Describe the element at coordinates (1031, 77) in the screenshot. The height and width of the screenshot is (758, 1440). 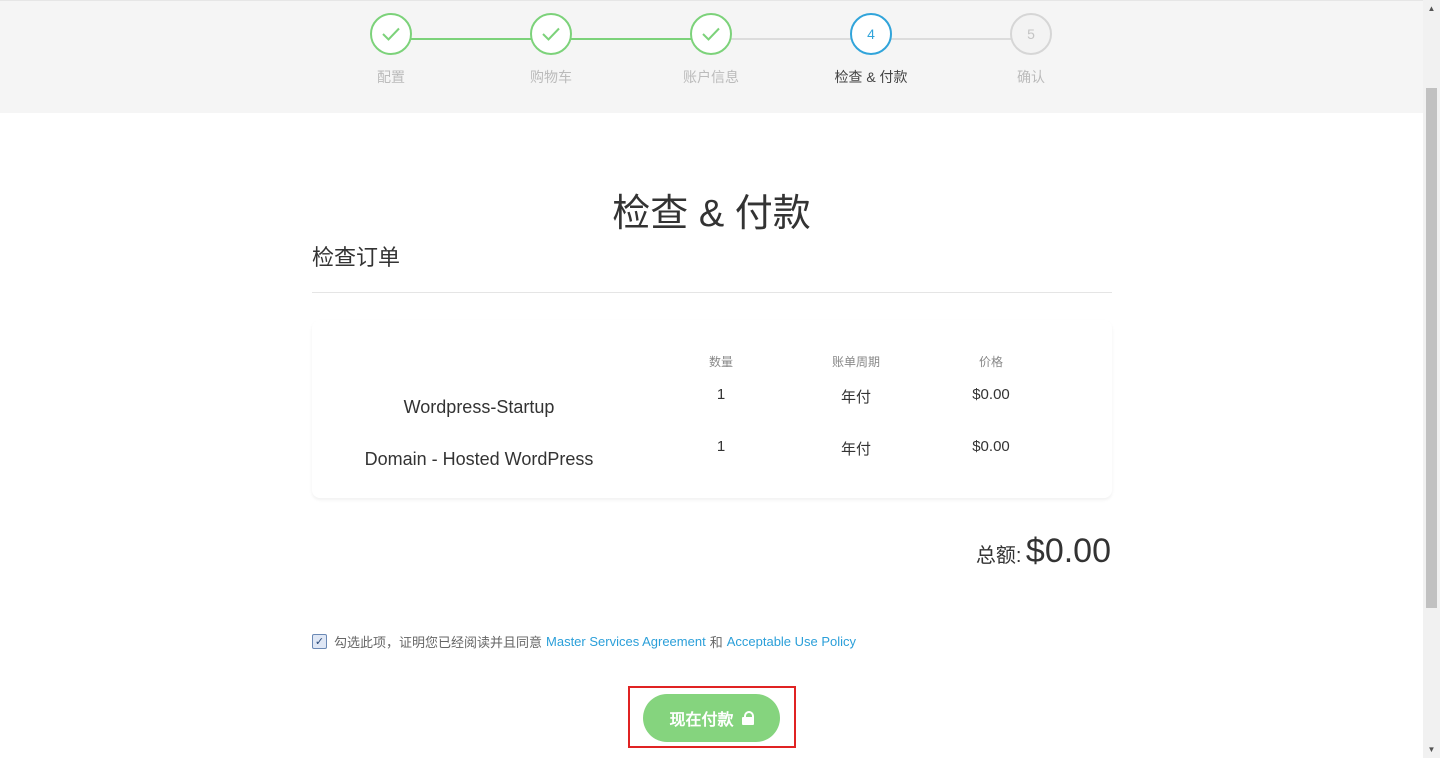
I see `step-label: 确认` at that location.